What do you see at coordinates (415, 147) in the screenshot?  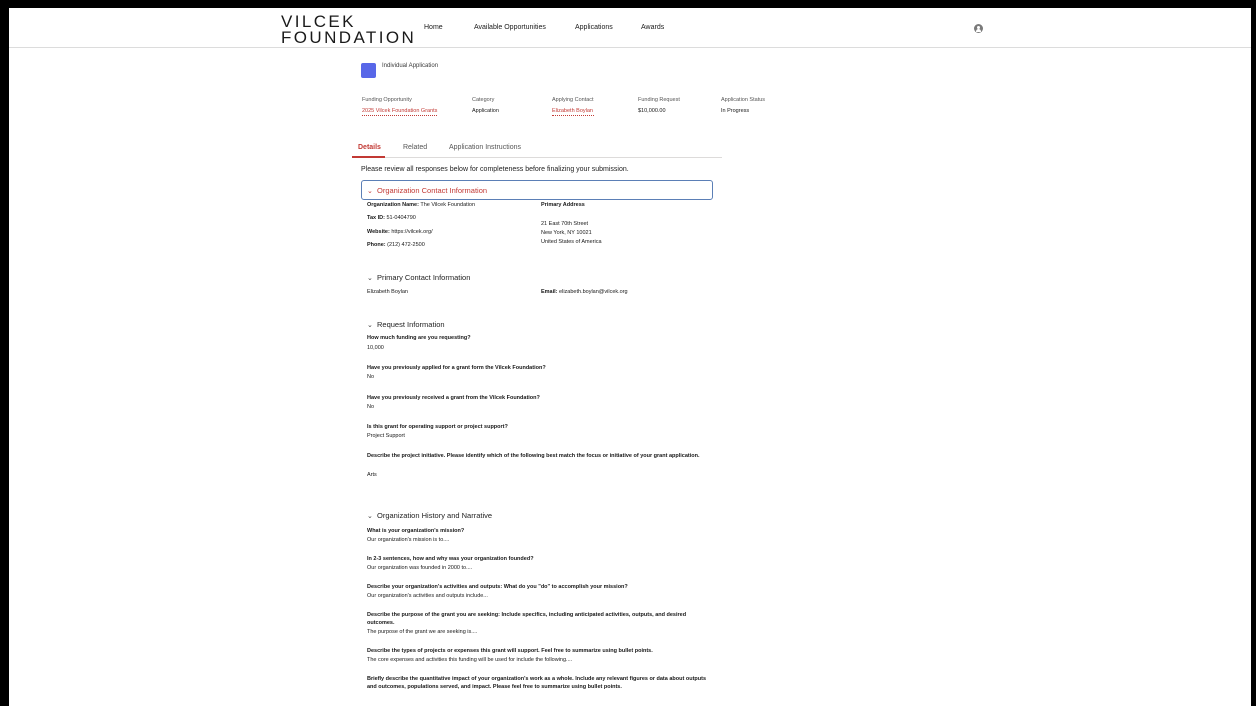 I see `tab-related: Related` at bounding box center [415, 147].